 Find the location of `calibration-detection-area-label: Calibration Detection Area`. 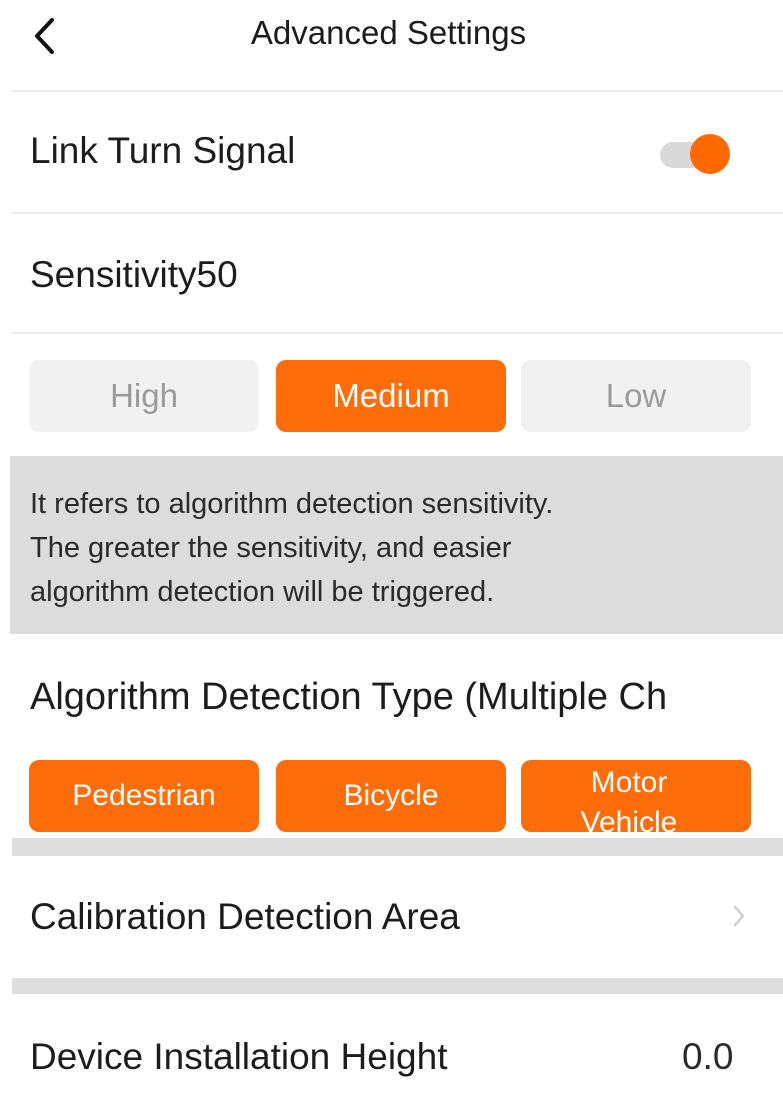

calibration-detection-area-label: Calibration Detection Area is located at coordinates (245, 916).